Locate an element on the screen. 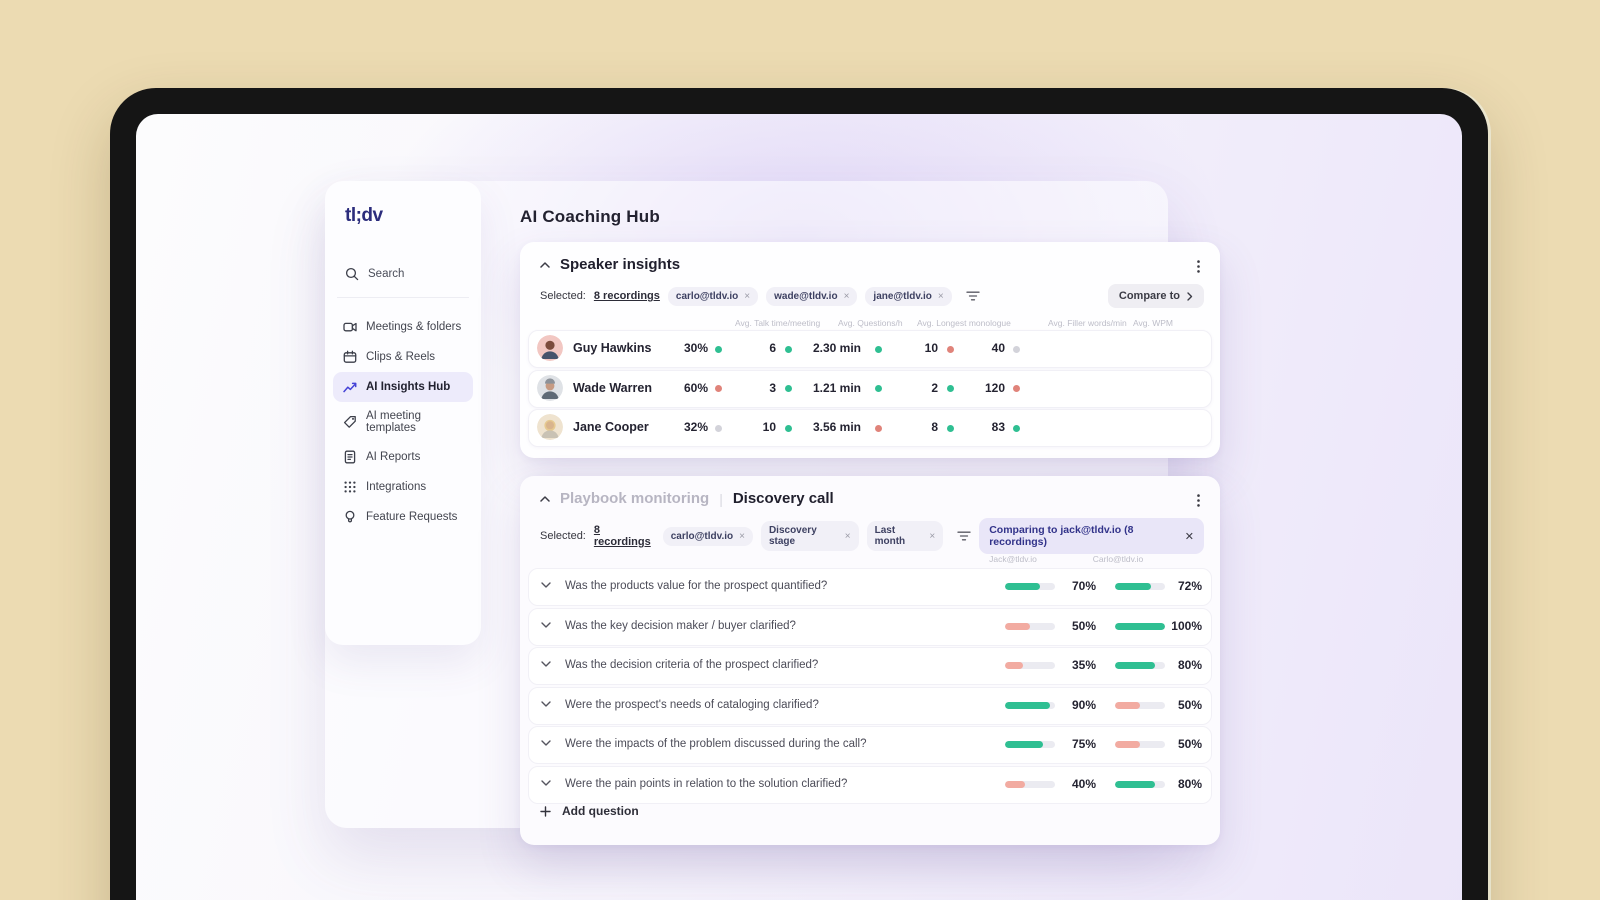 The image size is (1600, 900). search-input: Search is located at coordinates (403, 274).